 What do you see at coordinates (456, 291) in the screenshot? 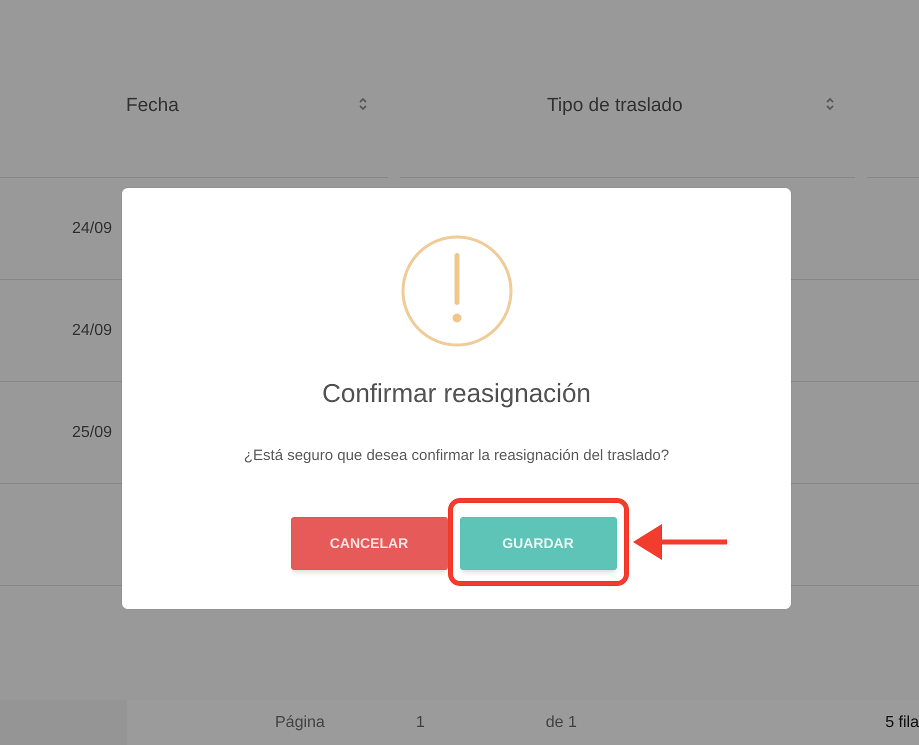
I see `warning-icon` at bounding box center [456, 291].